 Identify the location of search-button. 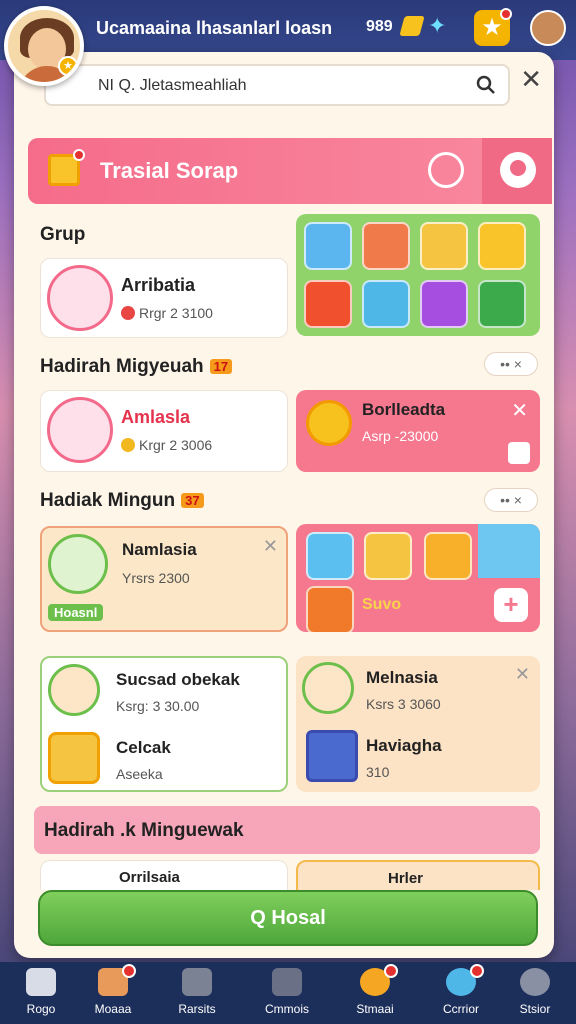
(446, 170).